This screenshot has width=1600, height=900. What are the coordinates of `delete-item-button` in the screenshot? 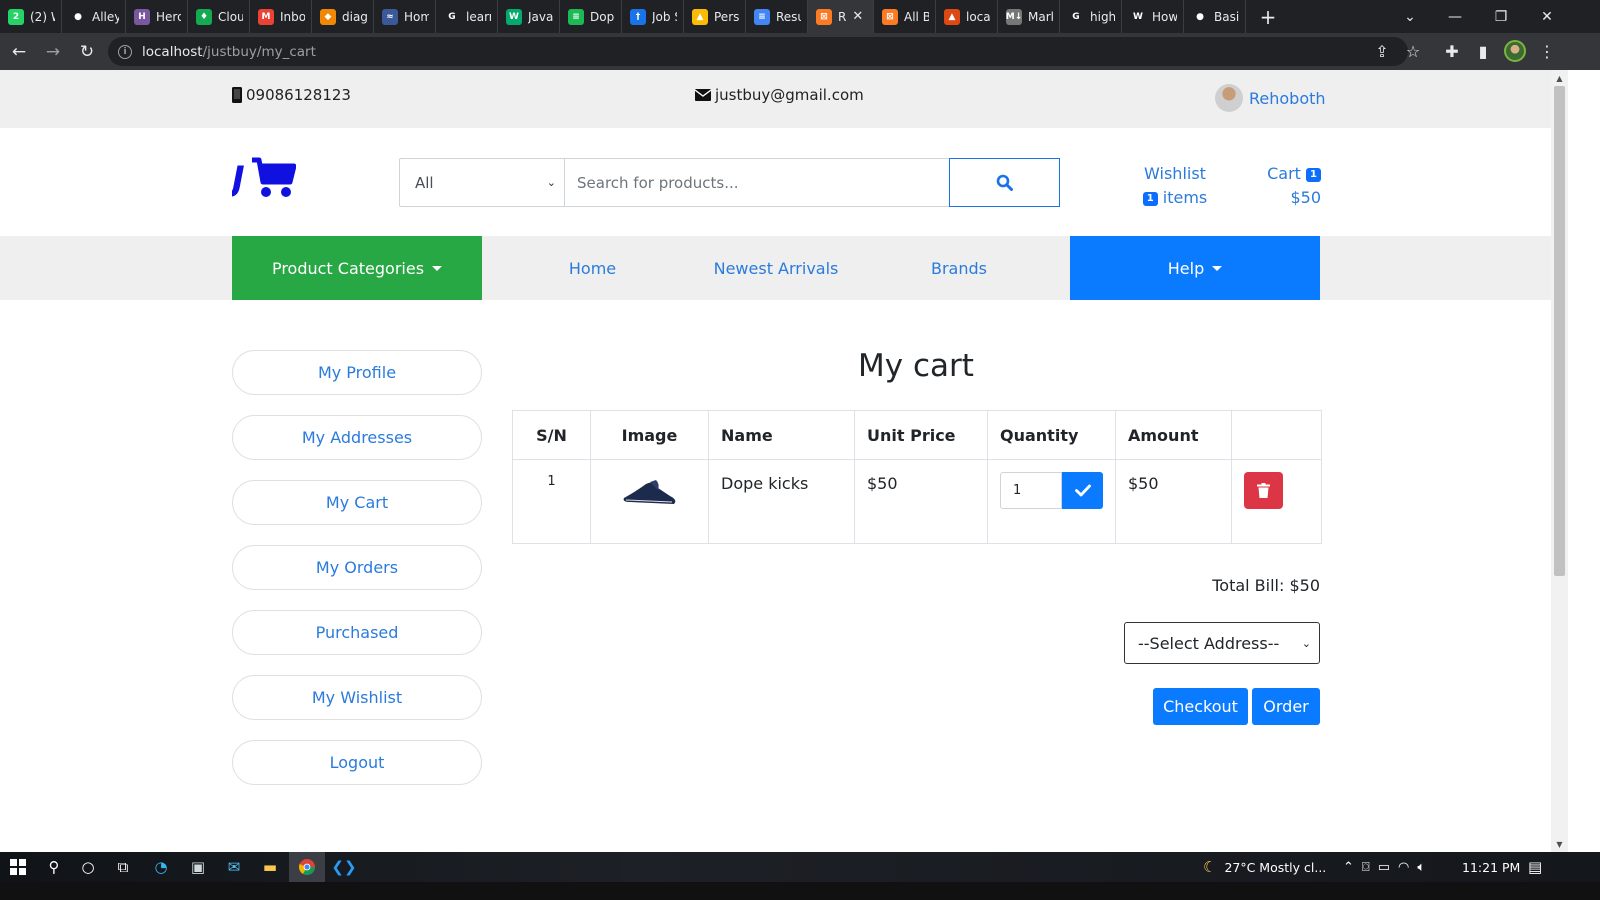 It's located at (1263, 490).